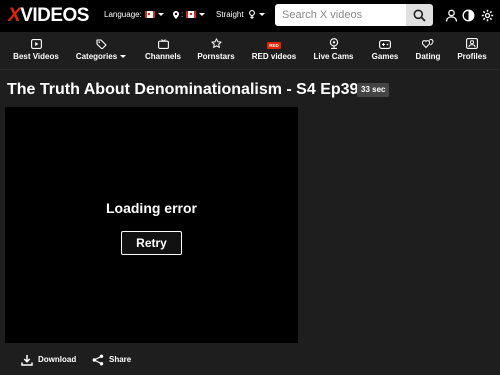 The width and height of the screenshot is (500, 375). I want to click on tv-icon, so click(163, 44).